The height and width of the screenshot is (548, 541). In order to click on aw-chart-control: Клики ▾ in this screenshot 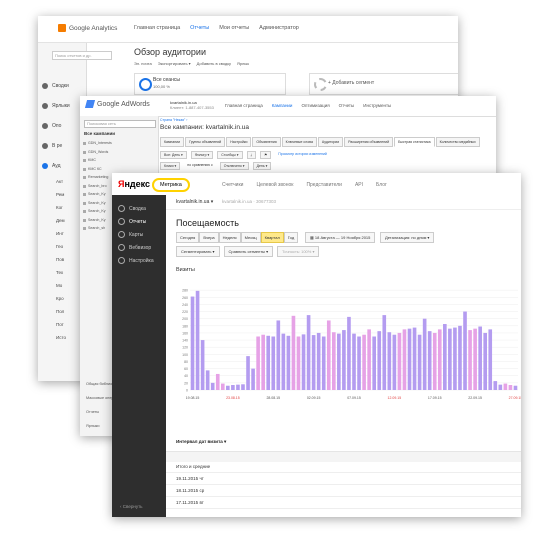, I will do `click(170, 166)`.